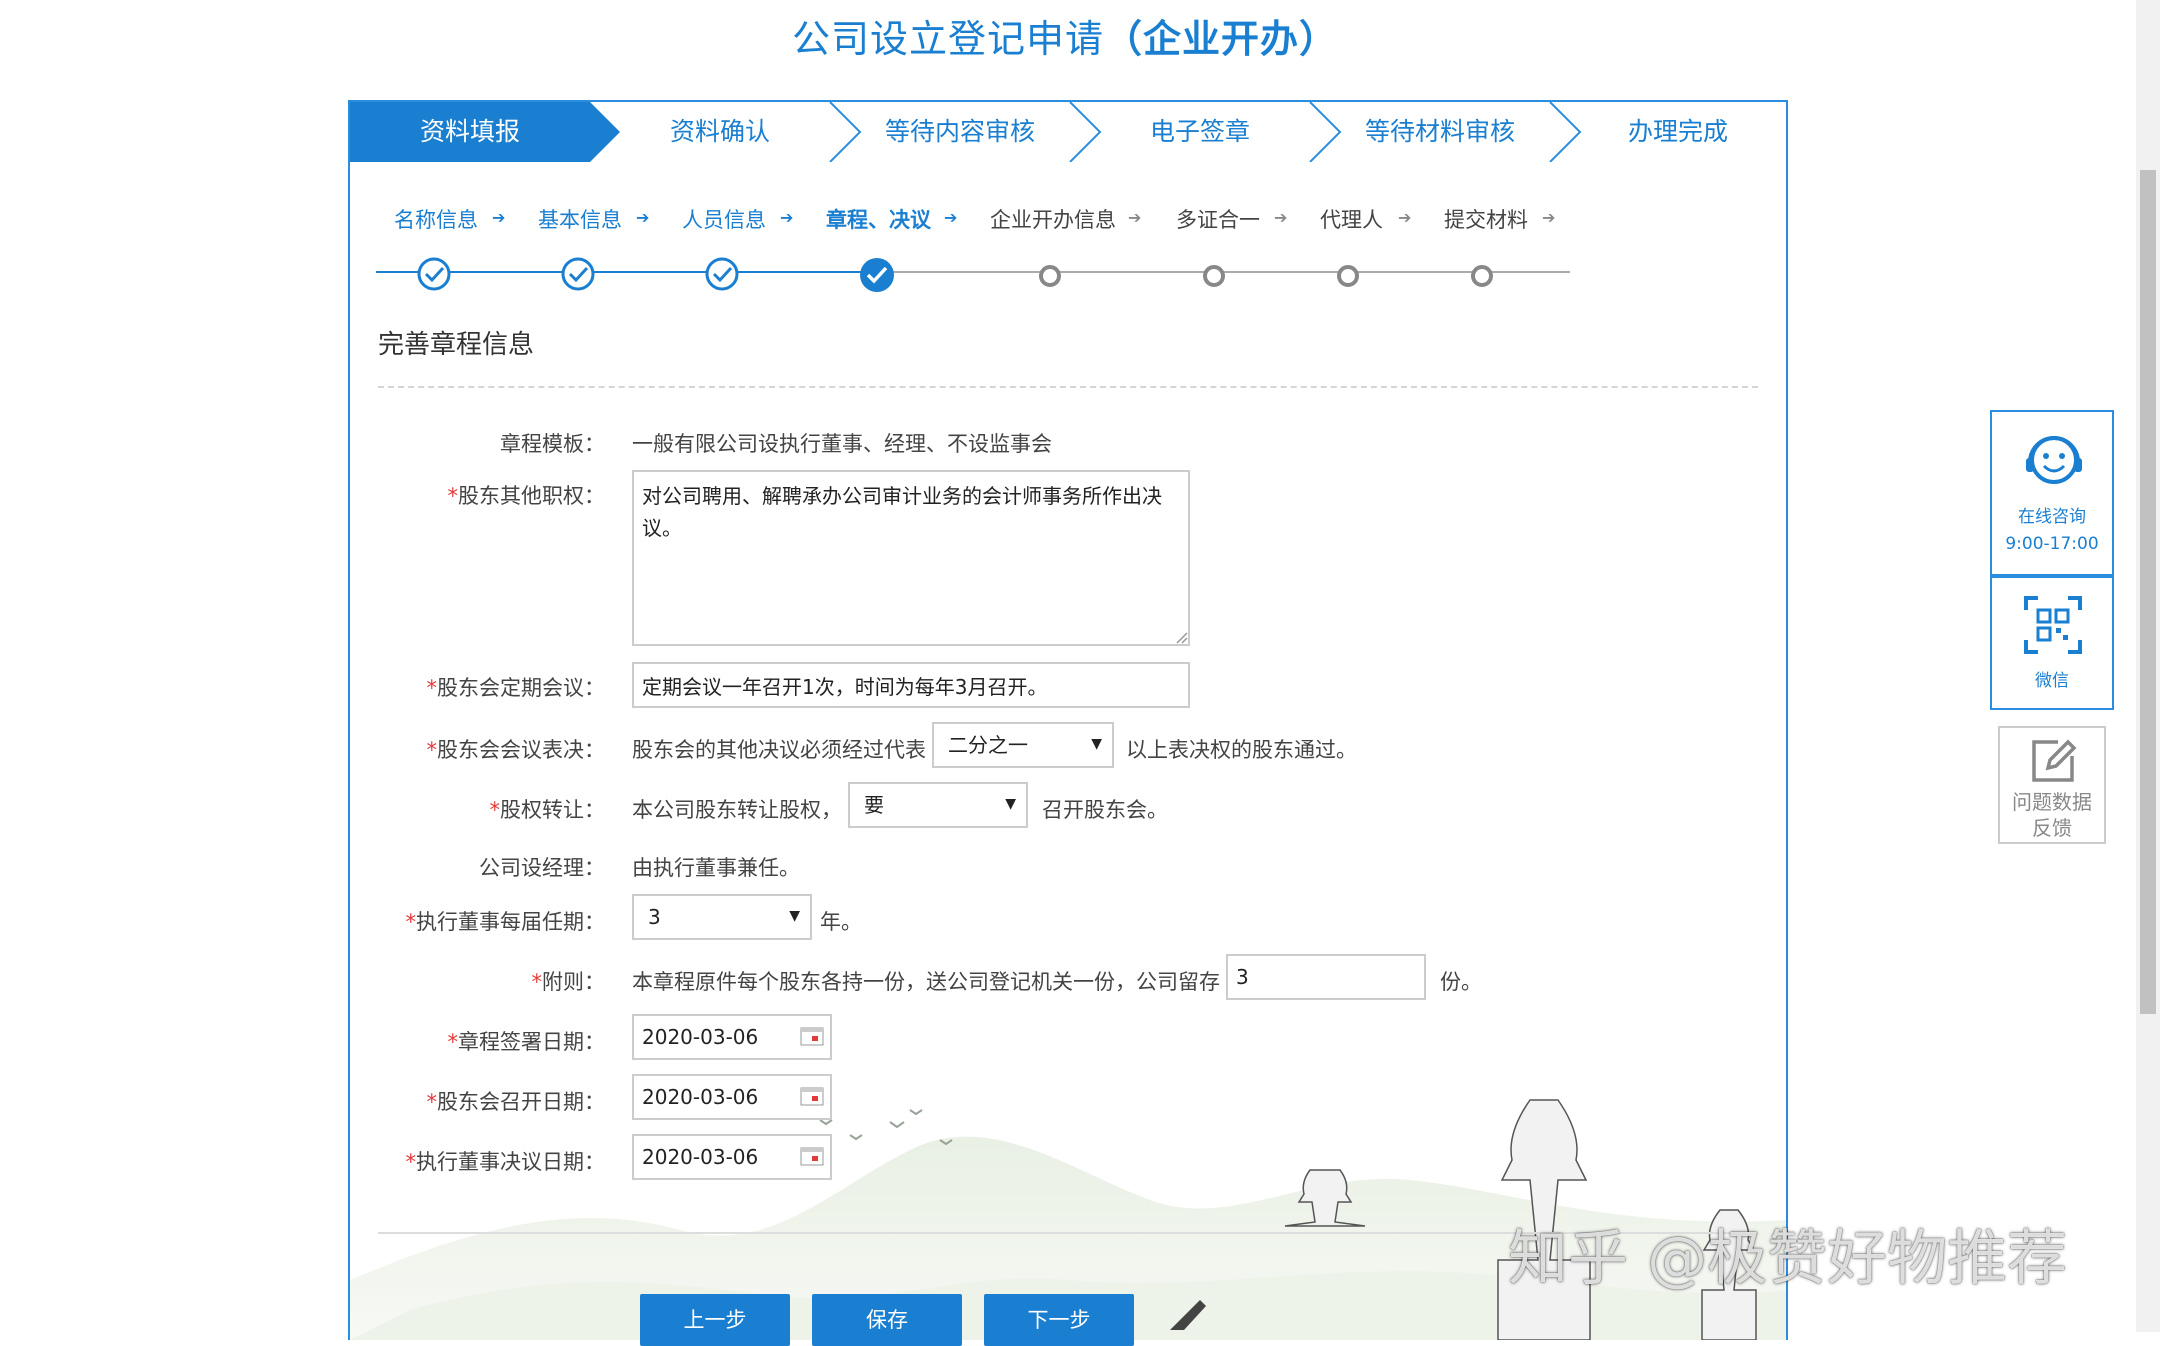  I want to click on resolution-date-value: 2020-03-06, so click(700, 1157).